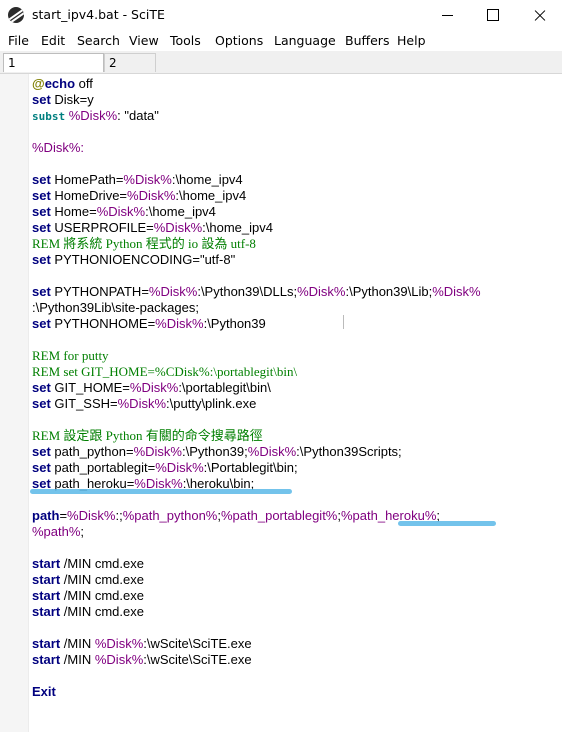 This screenshot has height=732, width=562. What do you see at coordinates (142, 643) in the screenshot?
I see `code-line-36: start /MIN %Disk%:\wScite\SciTE.exe` at bounding box center [142, 643].